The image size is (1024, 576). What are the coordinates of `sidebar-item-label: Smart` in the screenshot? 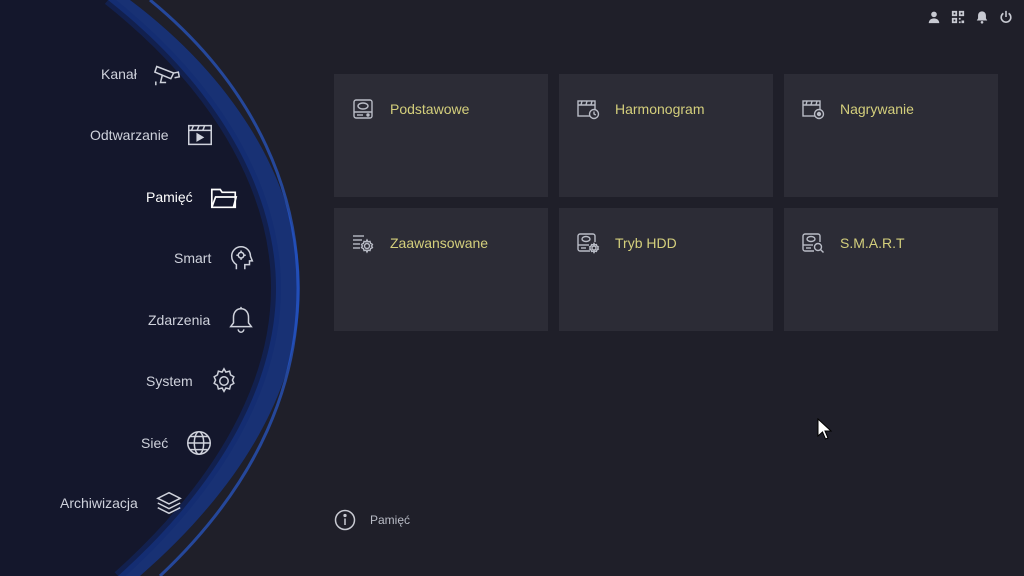 It's located at (193, 258).